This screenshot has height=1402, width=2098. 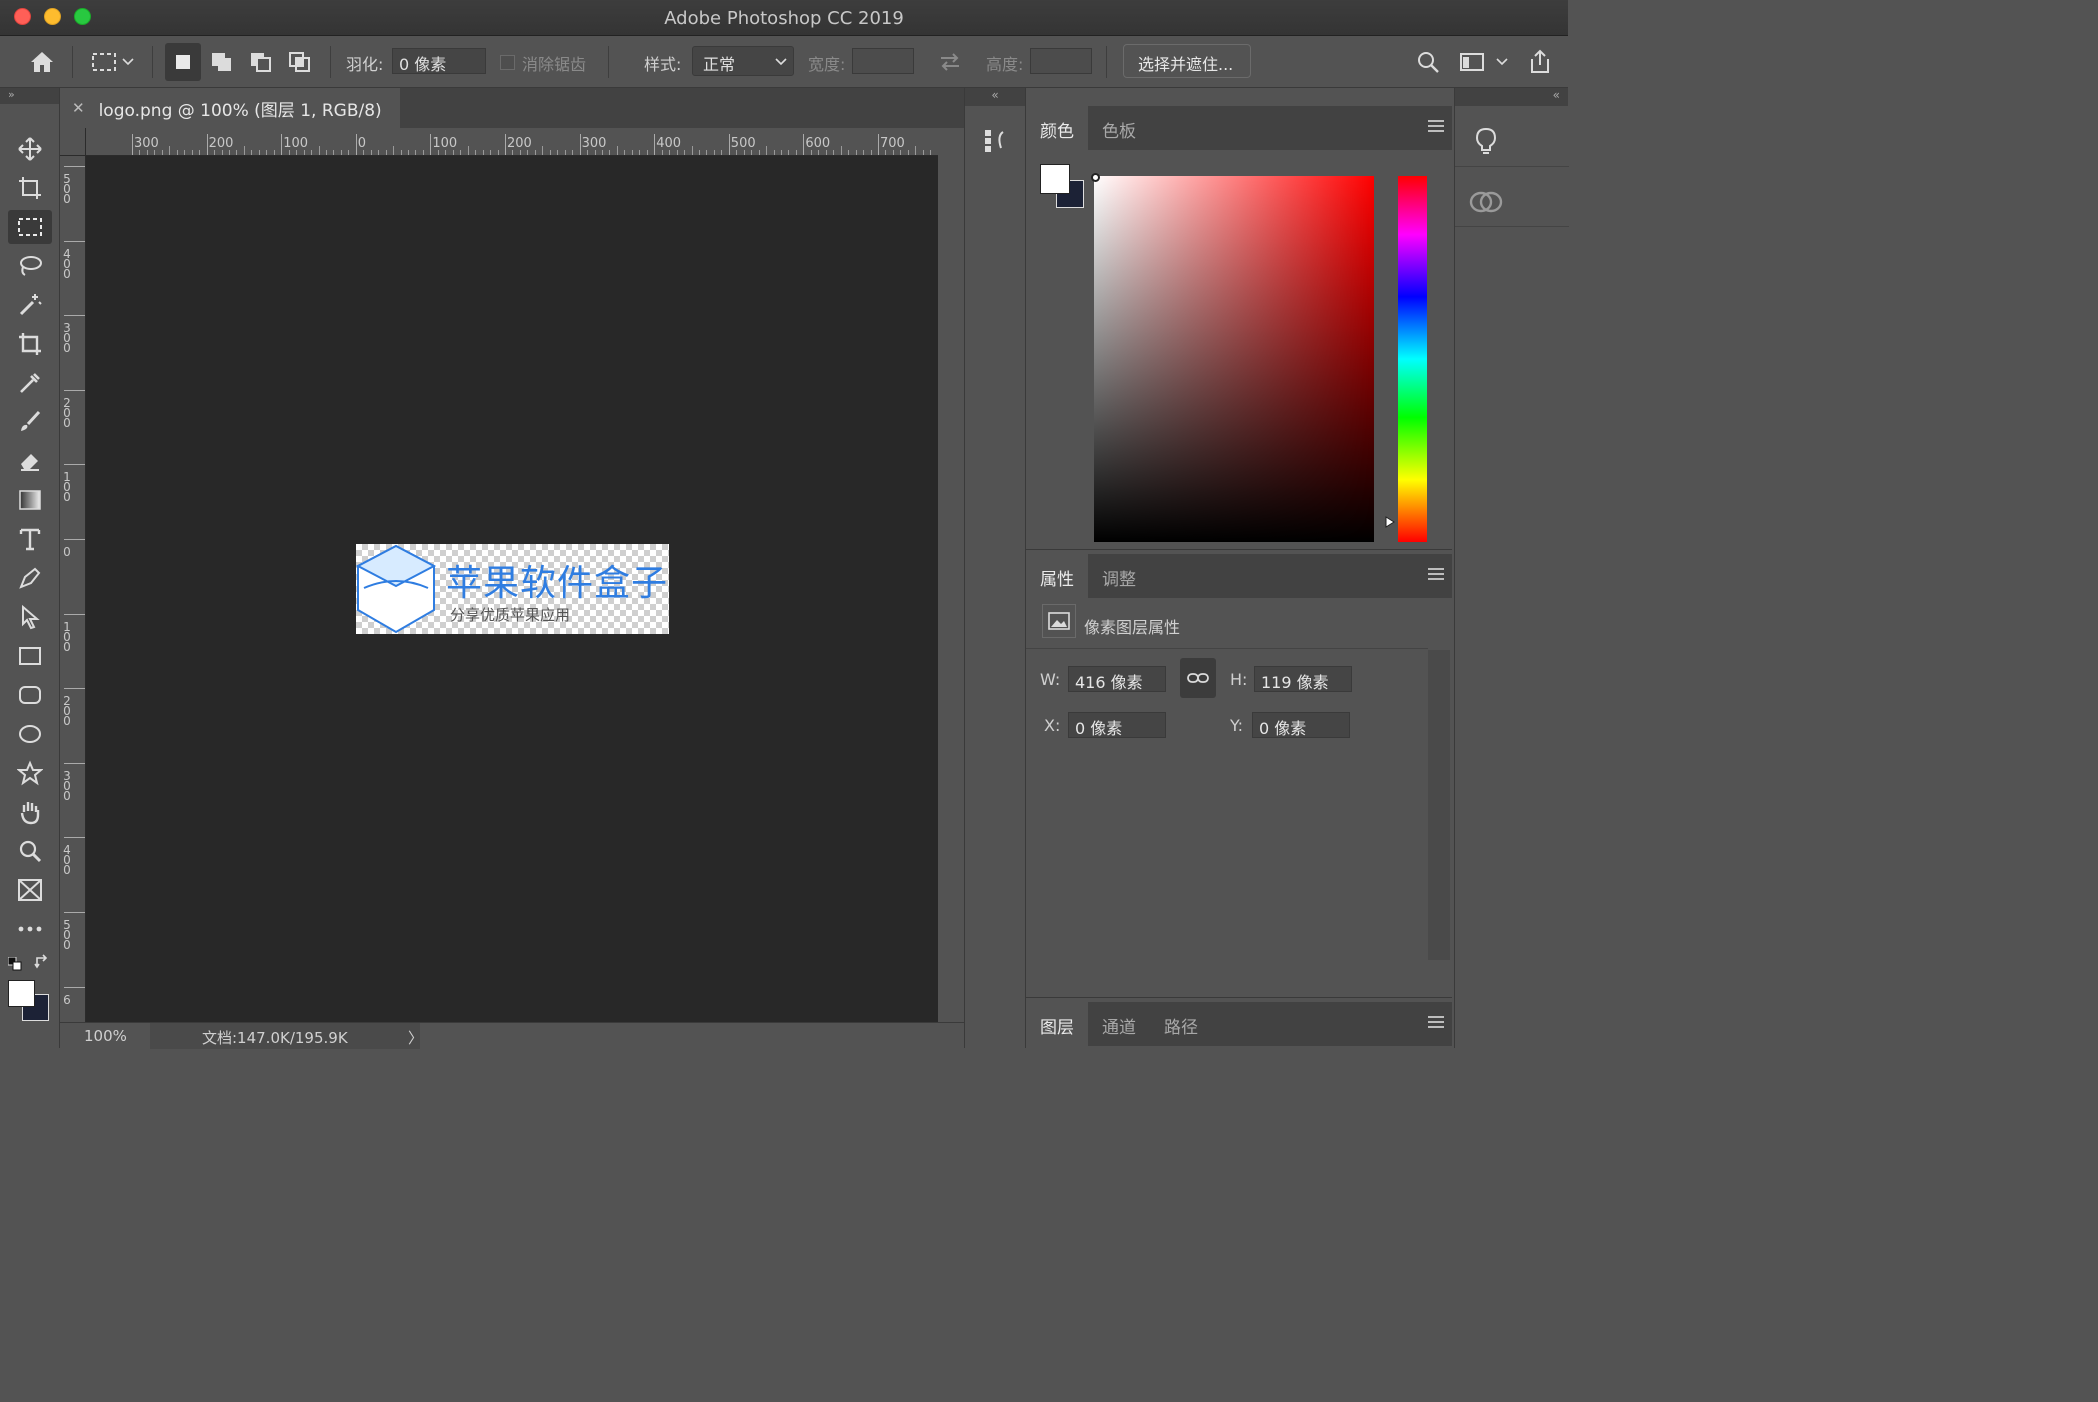 I want to click on type-tool, so click(x=30, y=539).